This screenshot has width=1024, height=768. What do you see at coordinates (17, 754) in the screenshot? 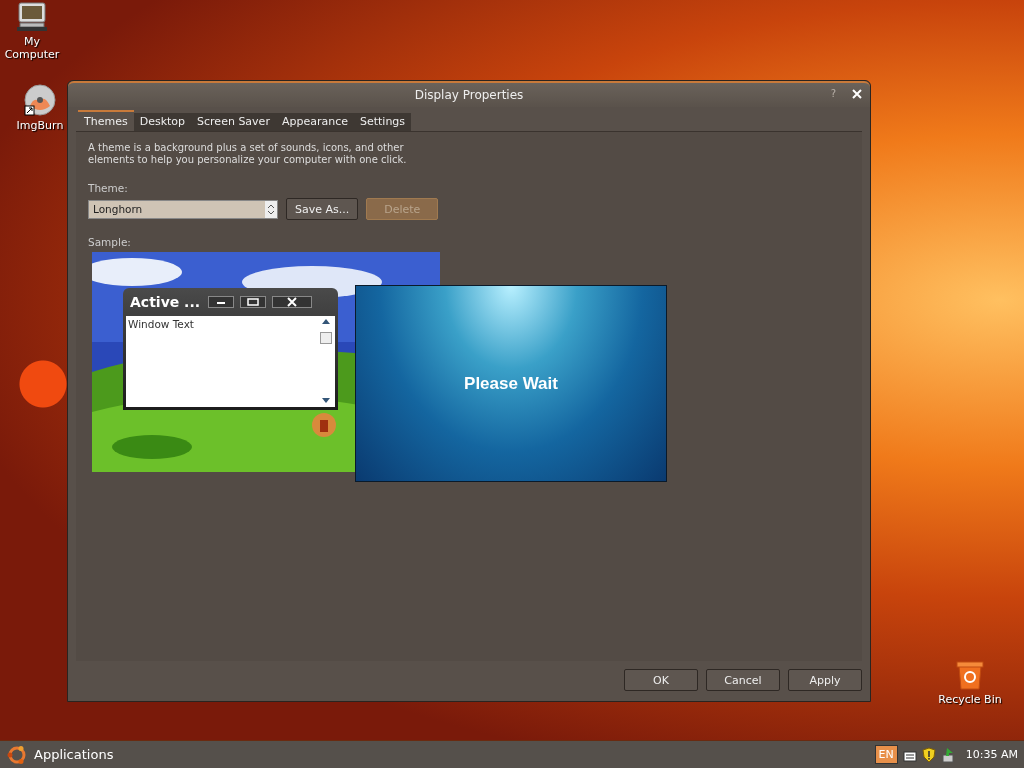
I see `logo` at bounding box center [17, 754].